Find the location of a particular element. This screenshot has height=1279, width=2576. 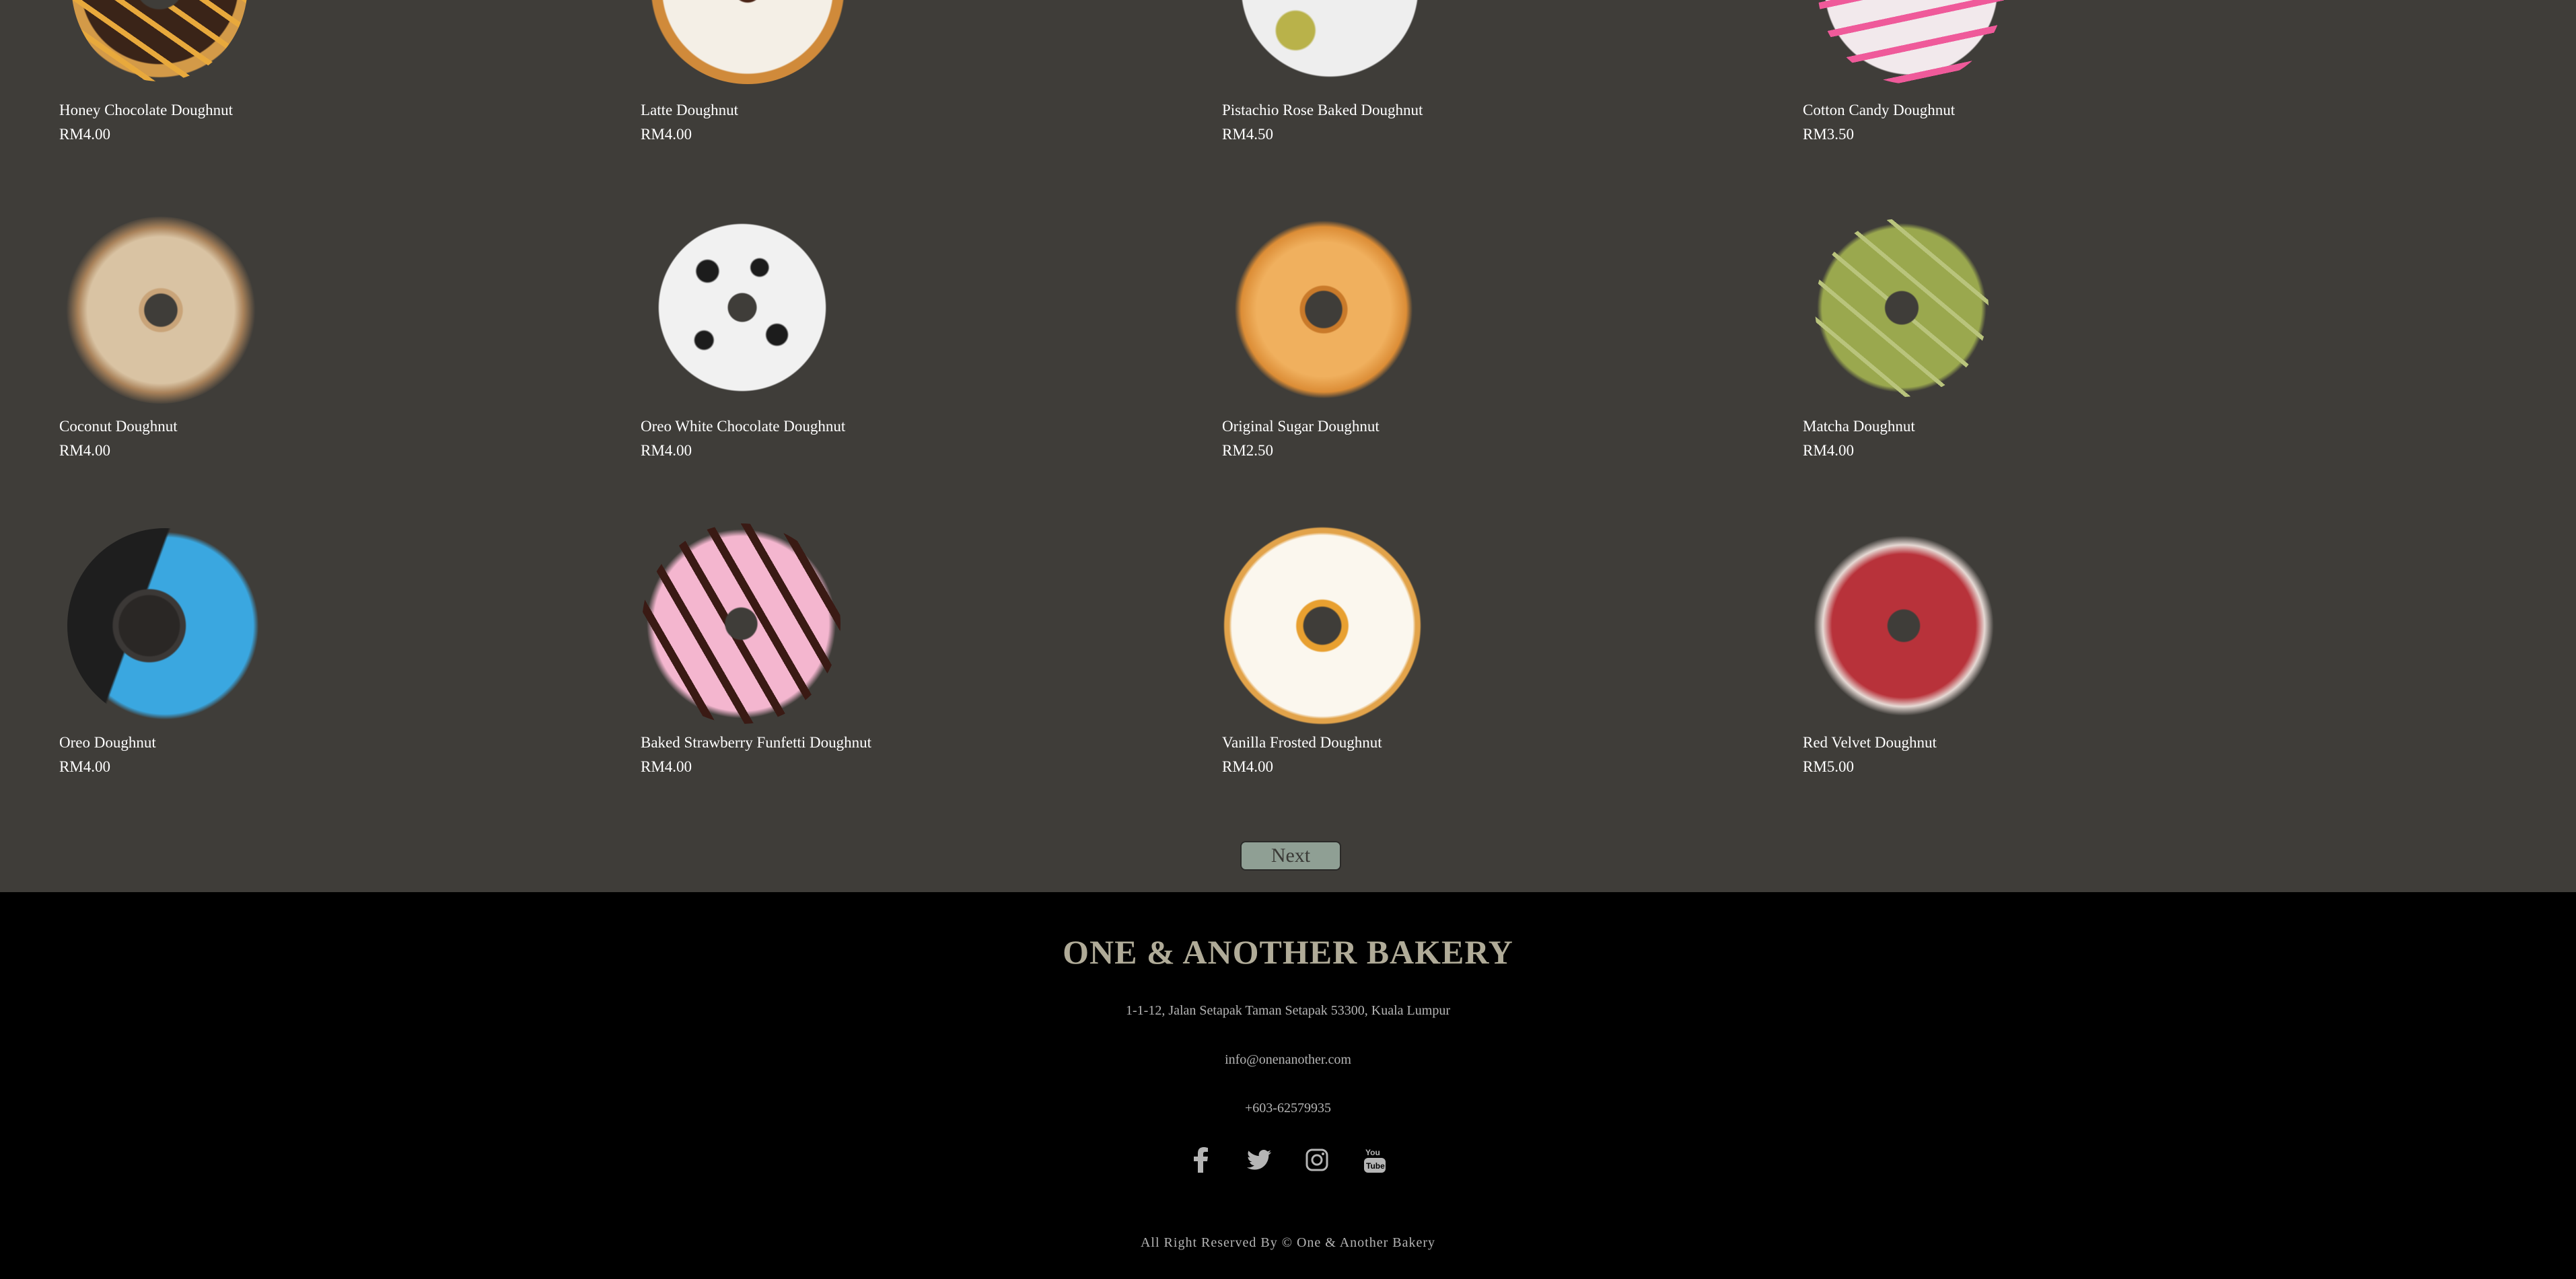

product-price: RM5.00 is located at coordinates (1829, 767).